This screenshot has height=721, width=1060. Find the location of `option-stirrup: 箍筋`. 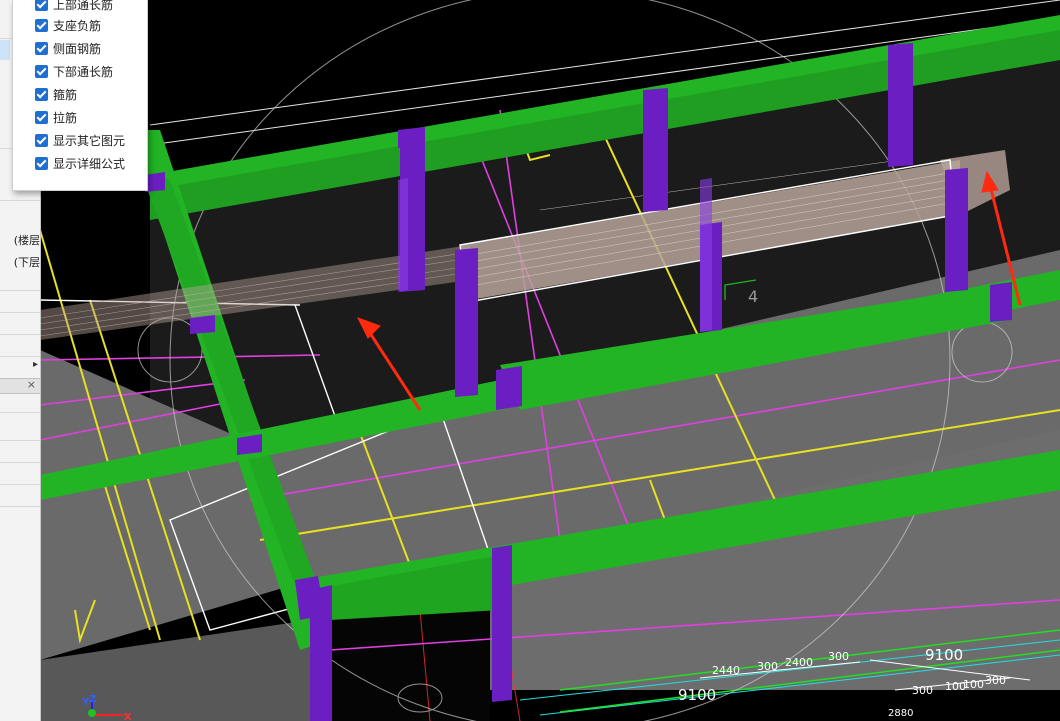

option-stirrup: 箍筋 is located at coordinates (56, 94).